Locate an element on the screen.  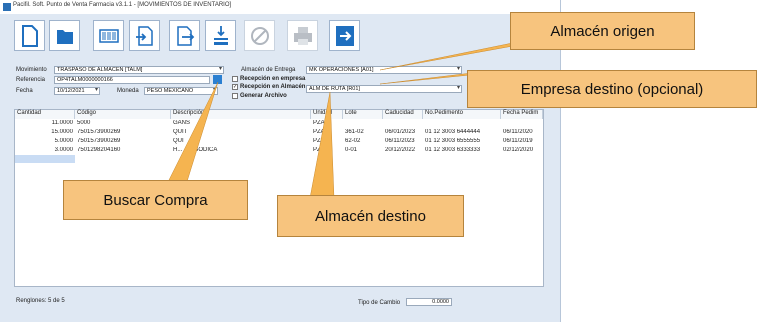
callout-buscar-compra: Buscar Compra is located at coordinates (155, 200).